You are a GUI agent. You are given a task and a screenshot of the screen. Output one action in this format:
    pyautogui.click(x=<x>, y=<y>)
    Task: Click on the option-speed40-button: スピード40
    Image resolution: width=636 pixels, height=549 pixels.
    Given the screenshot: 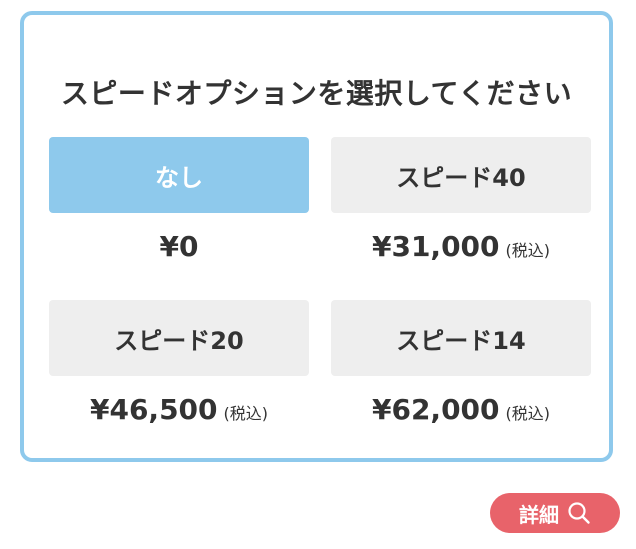 What is the action you would take?
    pyautogui.click(x=461, y=175)
    